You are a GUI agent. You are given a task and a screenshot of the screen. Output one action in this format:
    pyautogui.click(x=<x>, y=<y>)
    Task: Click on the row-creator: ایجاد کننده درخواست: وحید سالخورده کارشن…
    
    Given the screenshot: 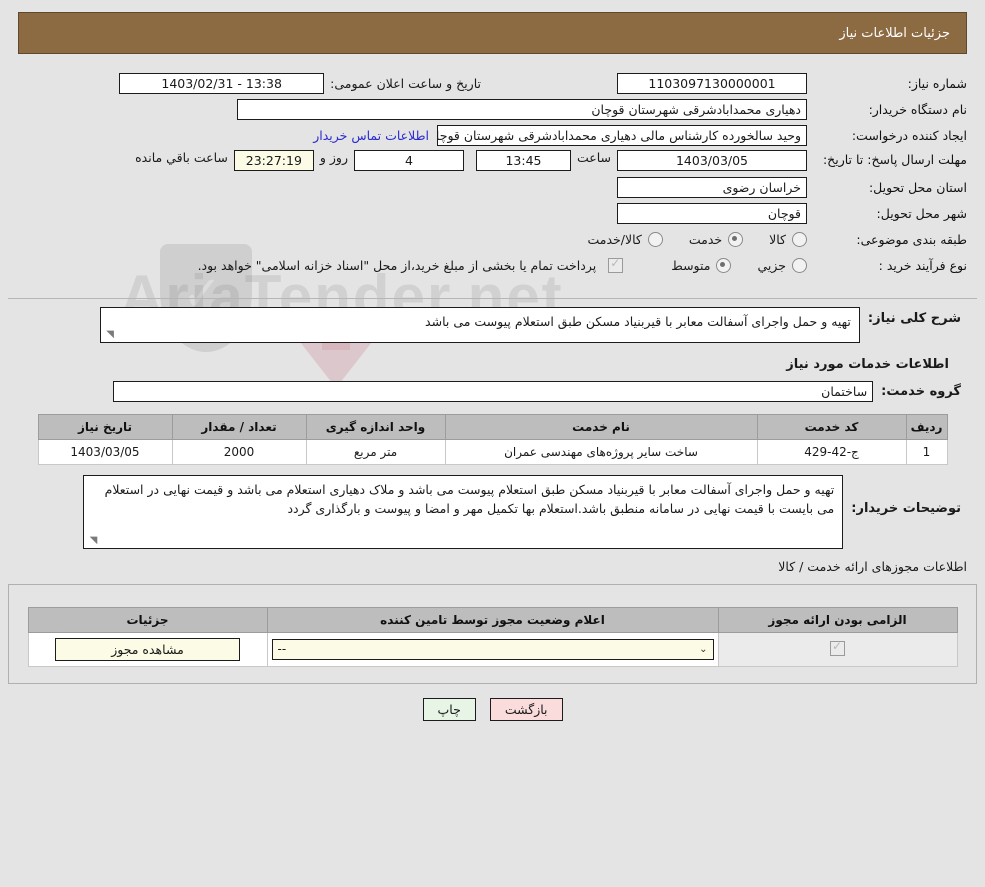 What is the action you would take?
    pyautogui.click(x=492, y=135)
    